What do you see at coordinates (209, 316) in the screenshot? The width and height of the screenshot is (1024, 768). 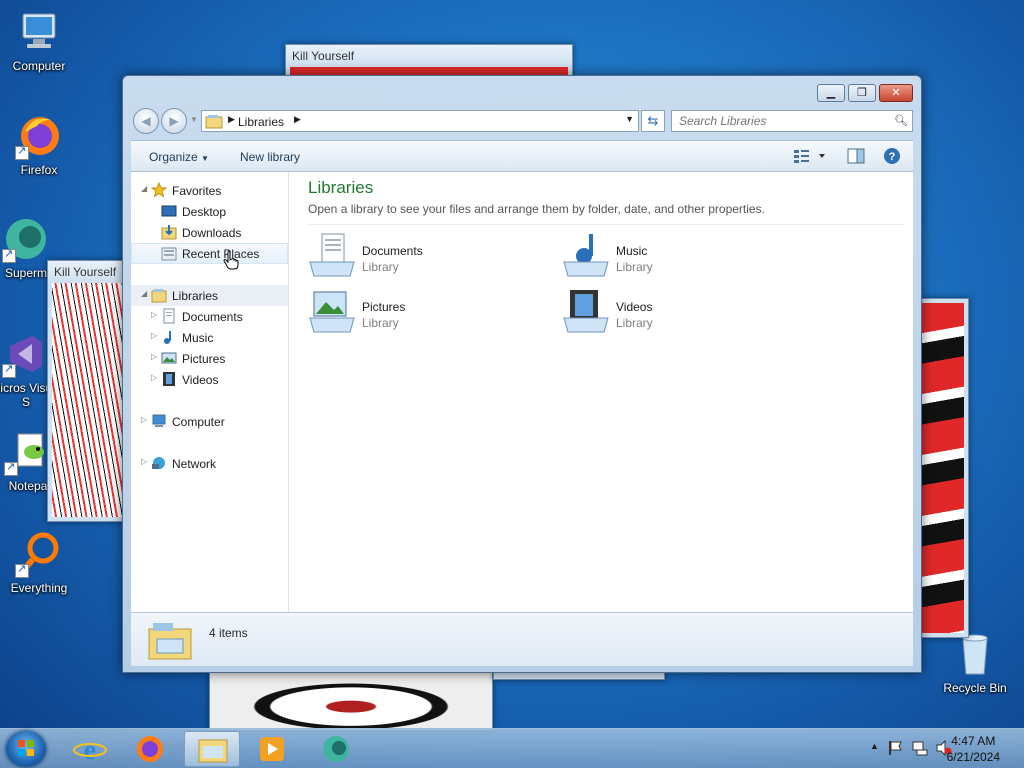 I see `nav-documents: ▷ Documents` at bounding box center [209, 316].